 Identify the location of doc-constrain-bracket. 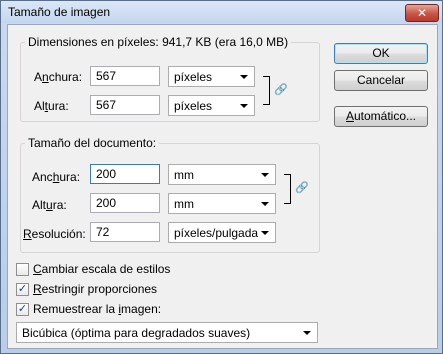
(287, 189).